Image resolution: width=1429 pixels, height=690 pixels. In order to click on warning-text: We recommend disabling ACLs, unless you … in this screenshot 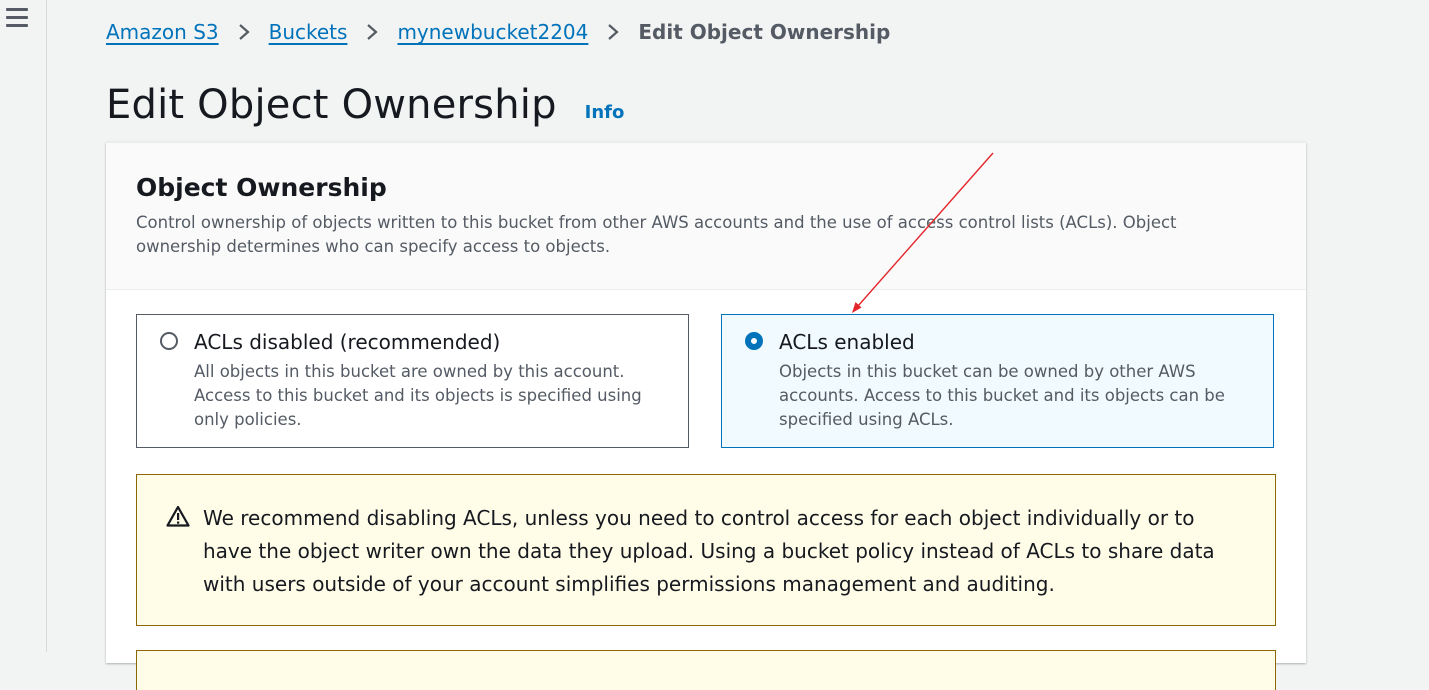, I will do `click(709, 551)`.